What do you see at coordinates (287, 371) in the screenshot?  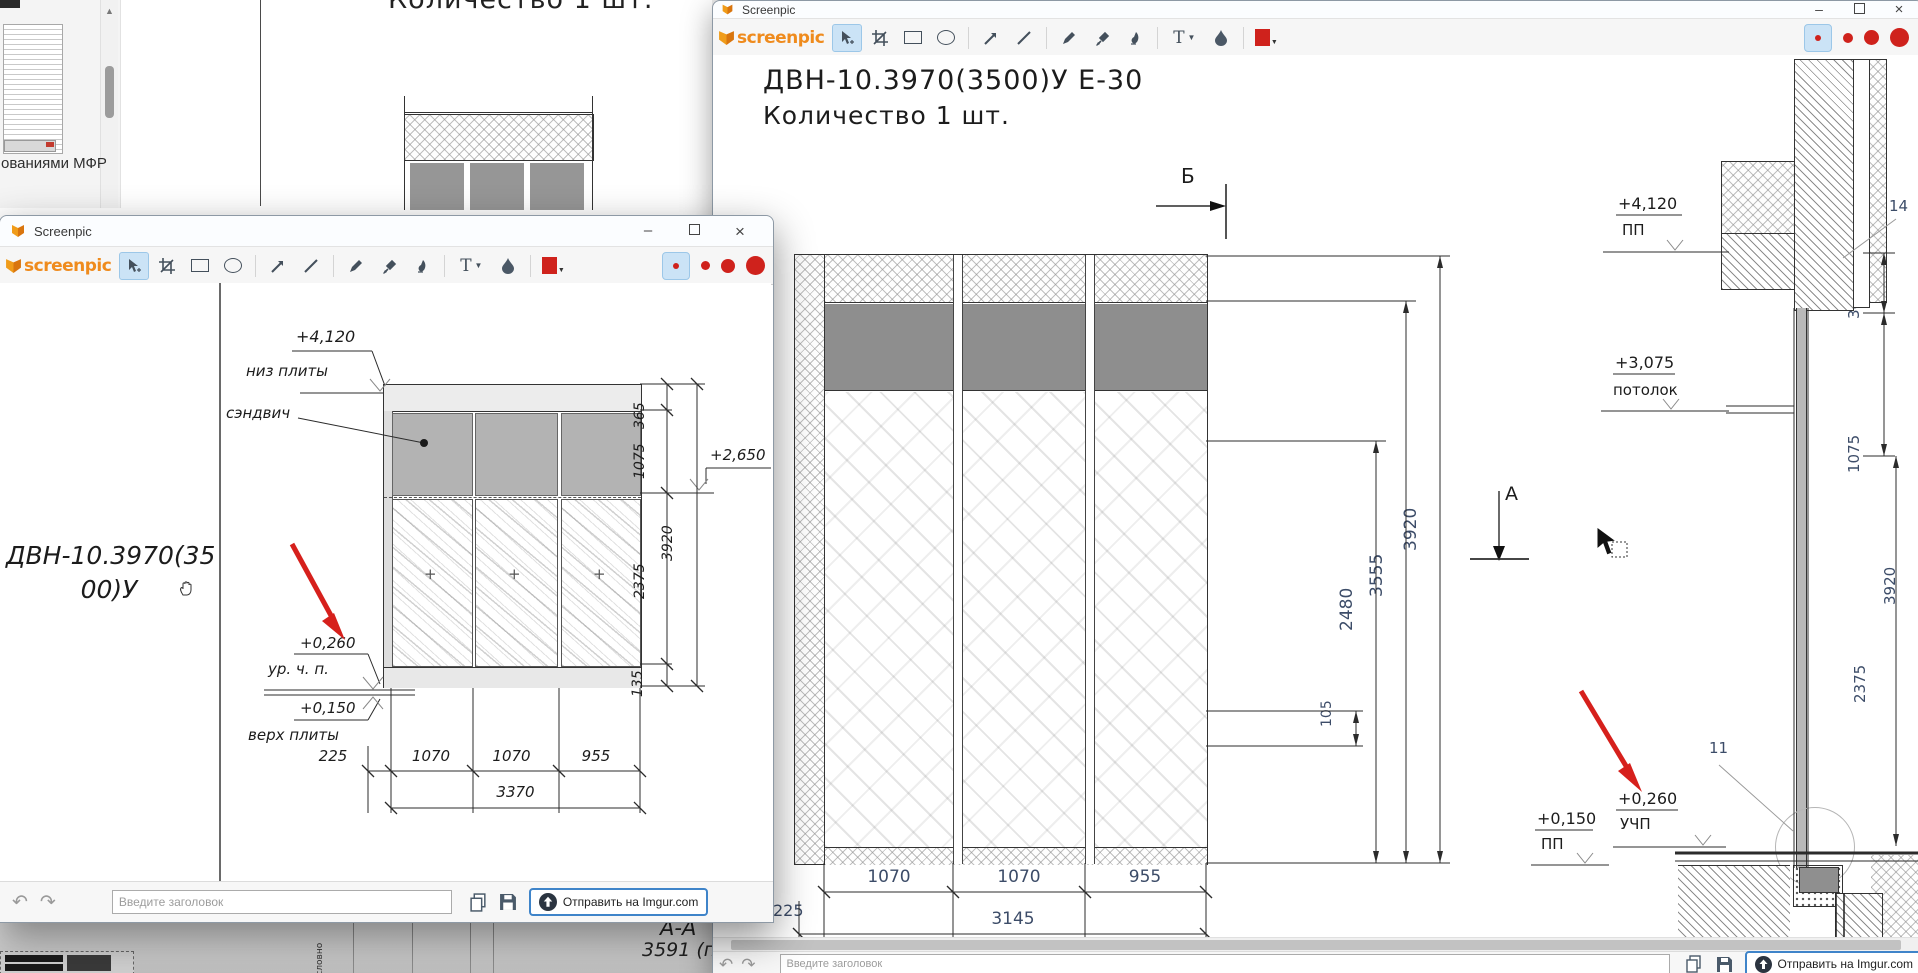 I see `elev-label: низ плиты` at bounding box center [287, 371].